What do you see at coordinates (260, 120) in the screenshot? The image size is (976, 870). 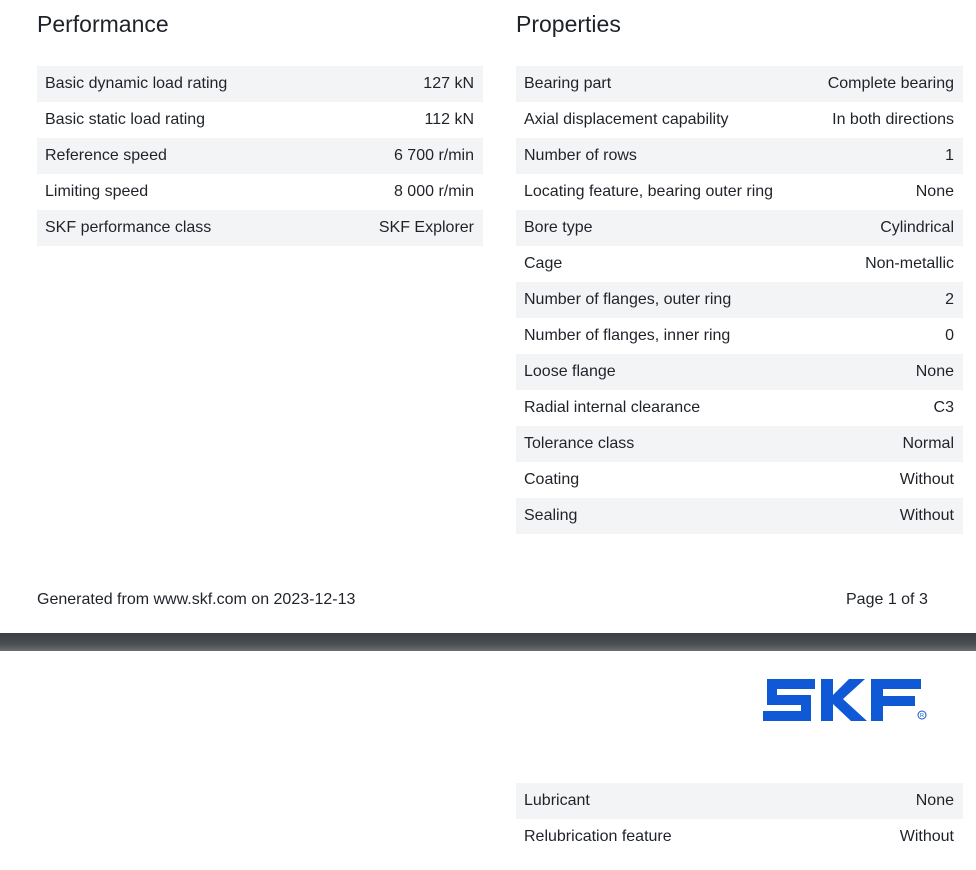 I see `table-row: Basic static load rating 112 kN` at bounding box center [260, 120].